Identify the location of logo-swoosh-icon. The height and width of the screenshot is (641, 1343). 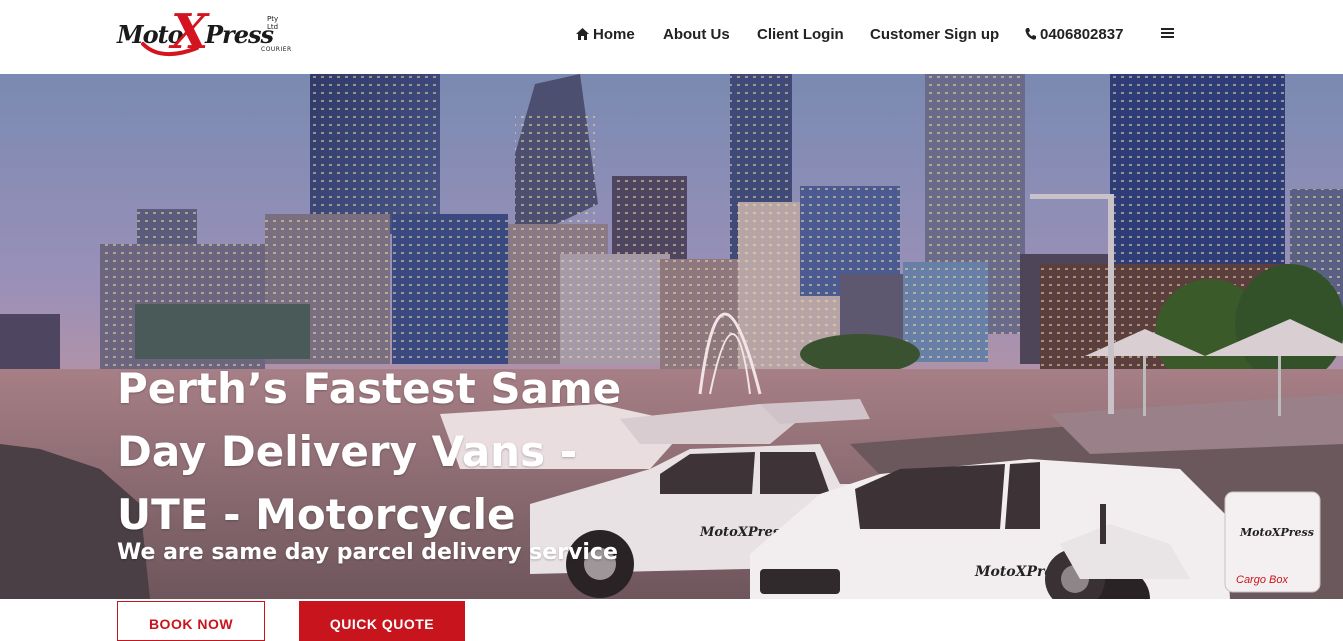
(170, 49).